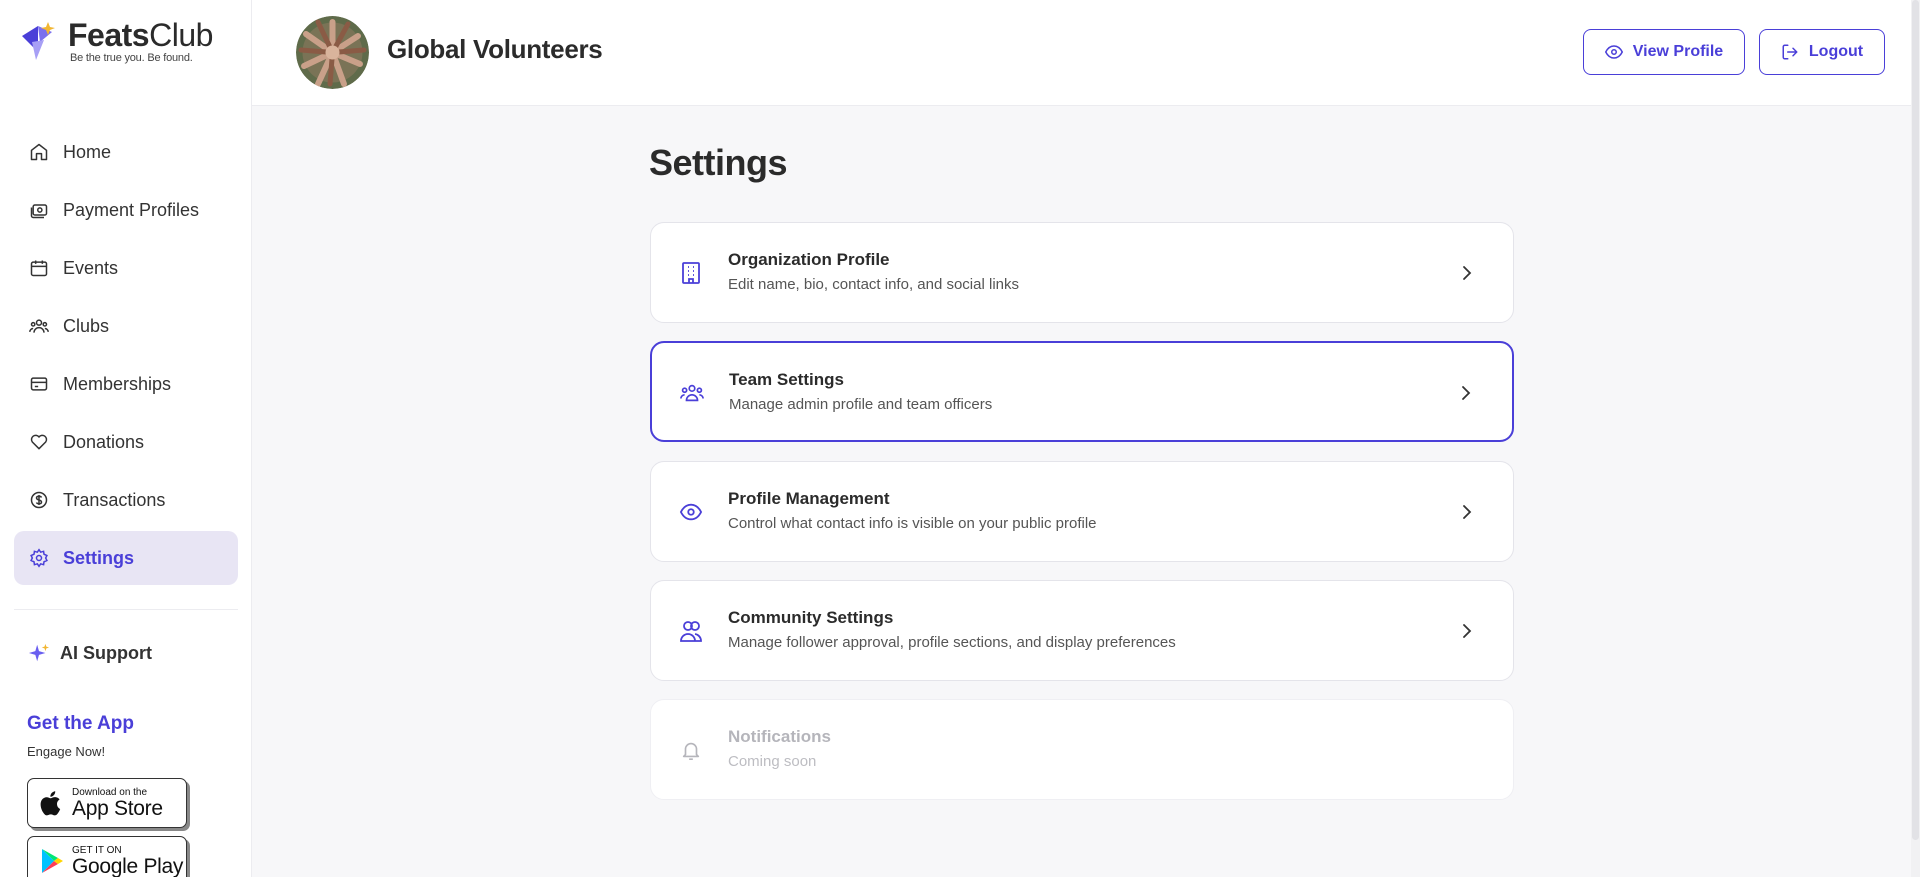 Image resolution: width=1920 pixels, height=877 pixels. I want to click on sidebar-item-memberships: Memberships, so click(126, 384).